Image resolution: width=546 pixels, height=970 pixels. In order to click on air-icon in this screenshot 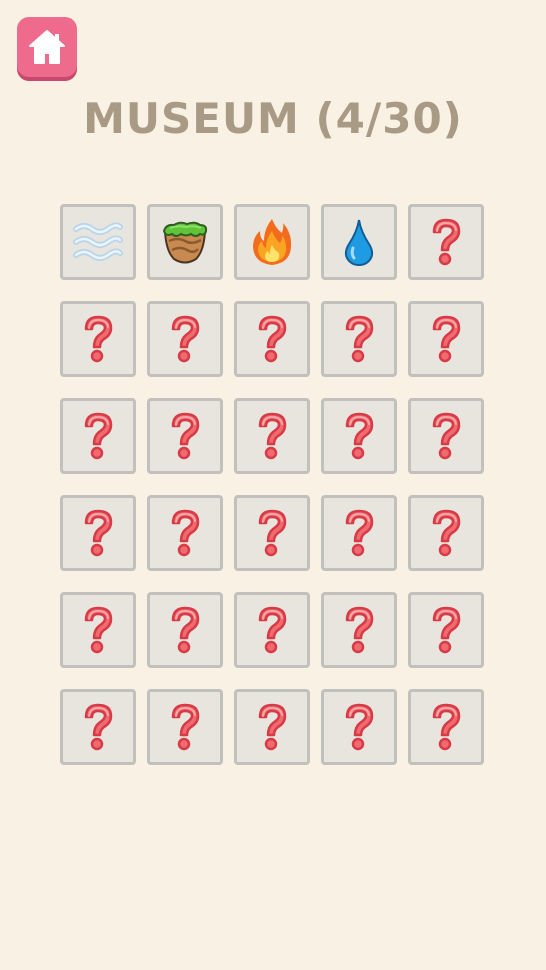, I will do `click(98, 242)`.